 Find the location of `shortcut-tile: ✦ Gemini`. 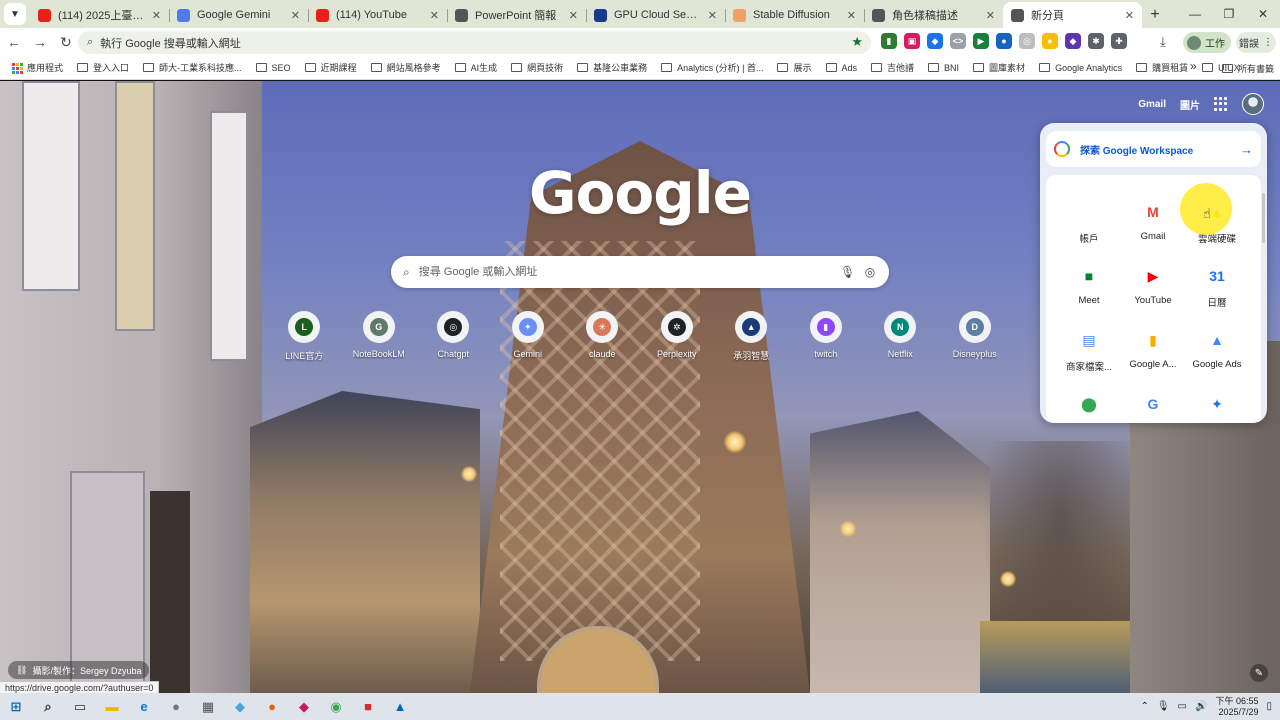

shortcut-tile: ✦ Gemini is located at coordinates (528, 336).